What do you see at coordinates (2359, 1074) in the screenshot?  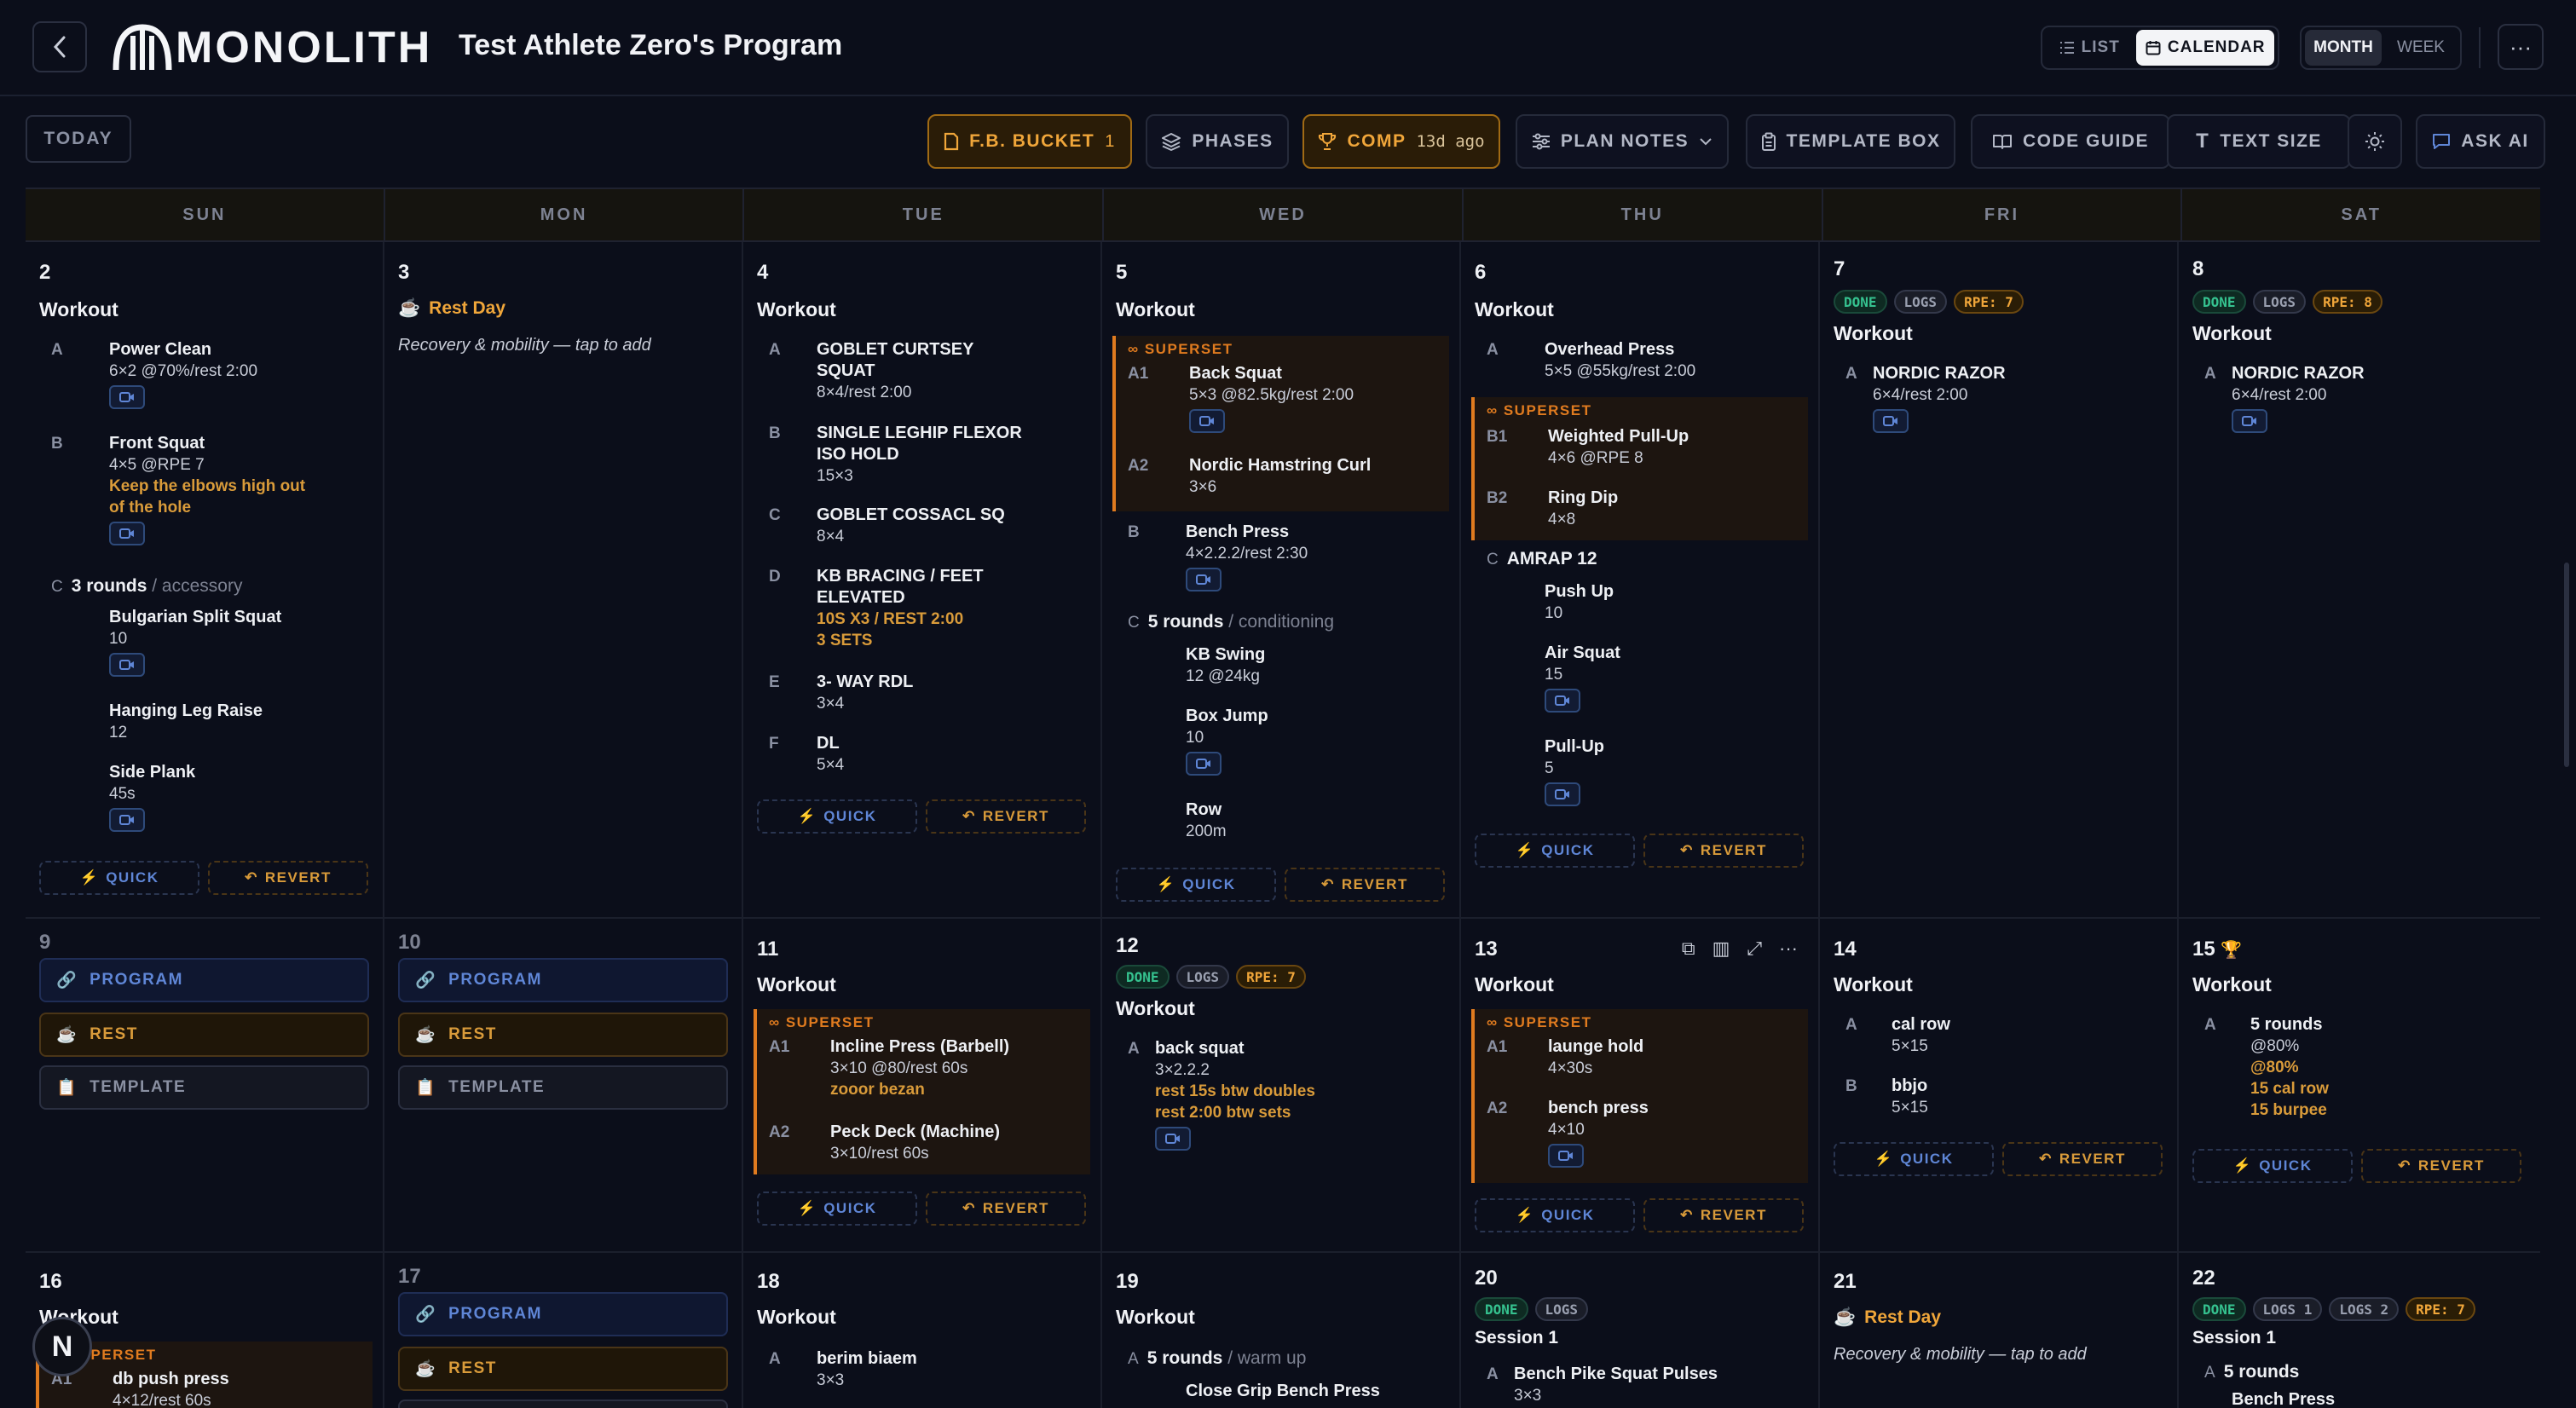 I see `exercise-item: A 5 rounds @80% @80% 15 cal row 15 burpee` at bounding box center [2359, 1074].